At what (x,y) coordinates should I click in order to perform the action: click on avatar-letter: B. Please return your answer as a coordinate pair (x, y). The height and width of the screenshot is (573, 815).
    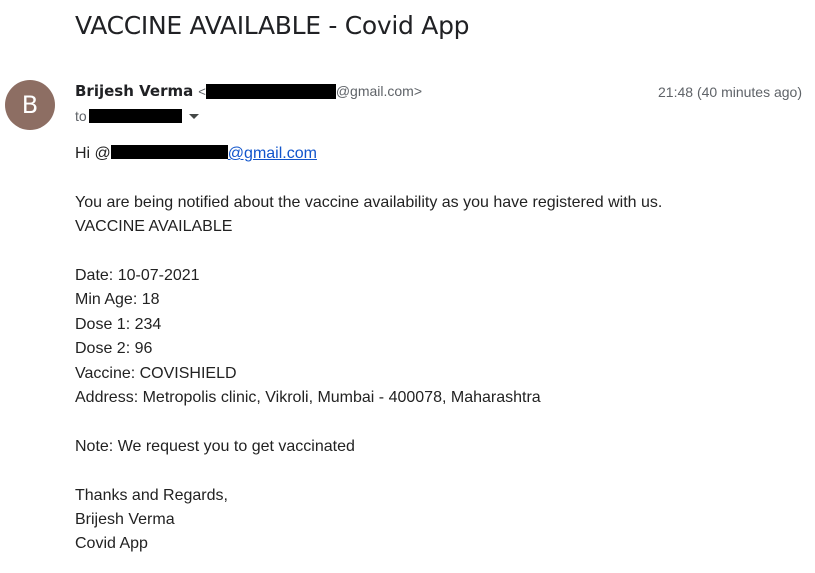
    Looking at the image, I should click on (30, 105).